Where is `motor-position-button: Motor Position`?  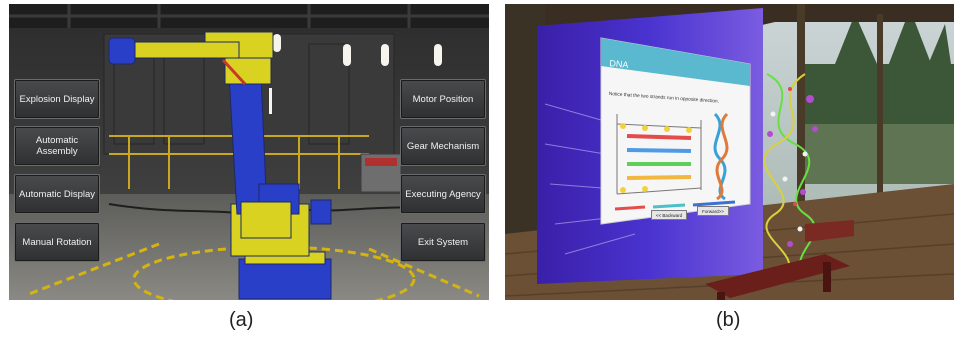
motor-position-button: Motor Position is located at coordinates (443, 99).